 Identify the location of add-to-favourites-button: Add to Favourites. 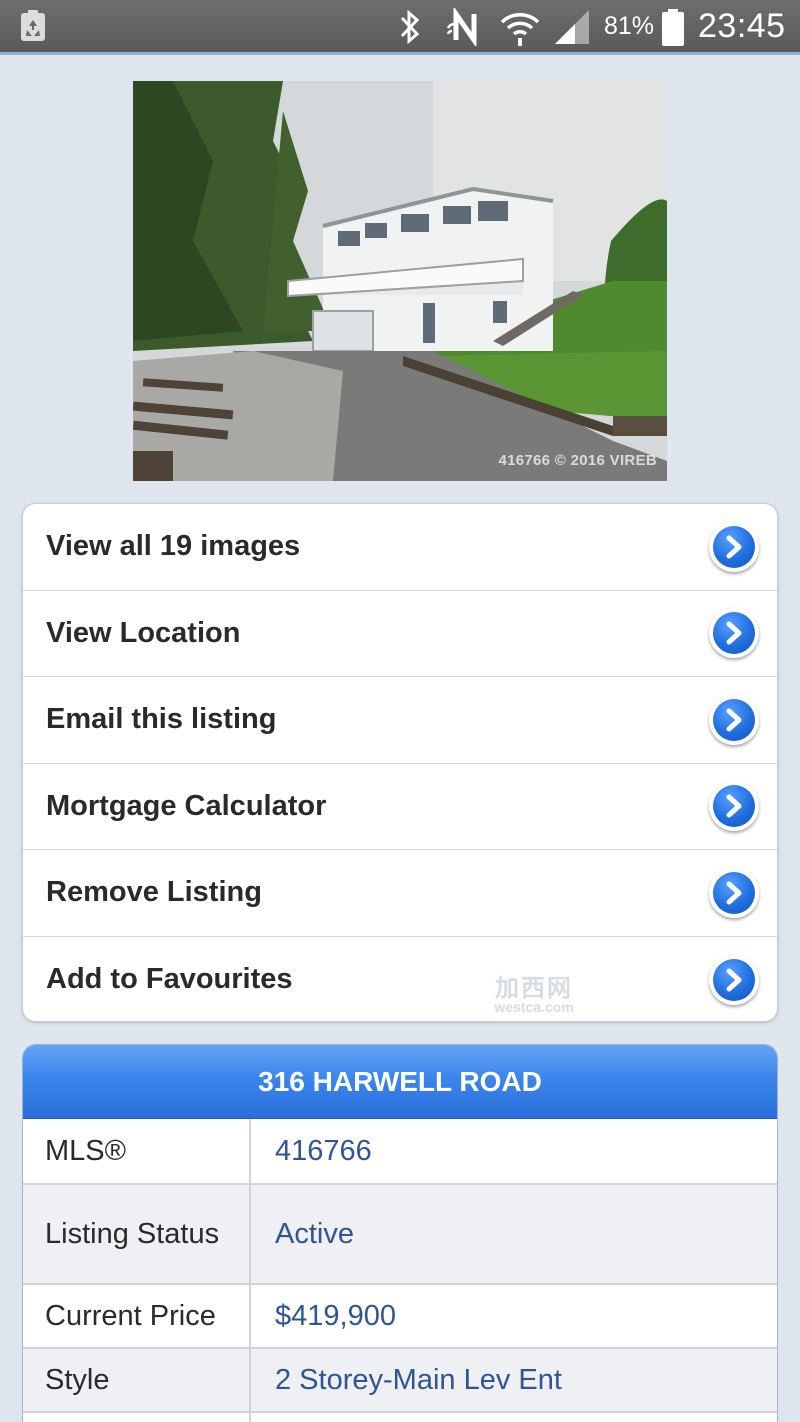
(400, 978).